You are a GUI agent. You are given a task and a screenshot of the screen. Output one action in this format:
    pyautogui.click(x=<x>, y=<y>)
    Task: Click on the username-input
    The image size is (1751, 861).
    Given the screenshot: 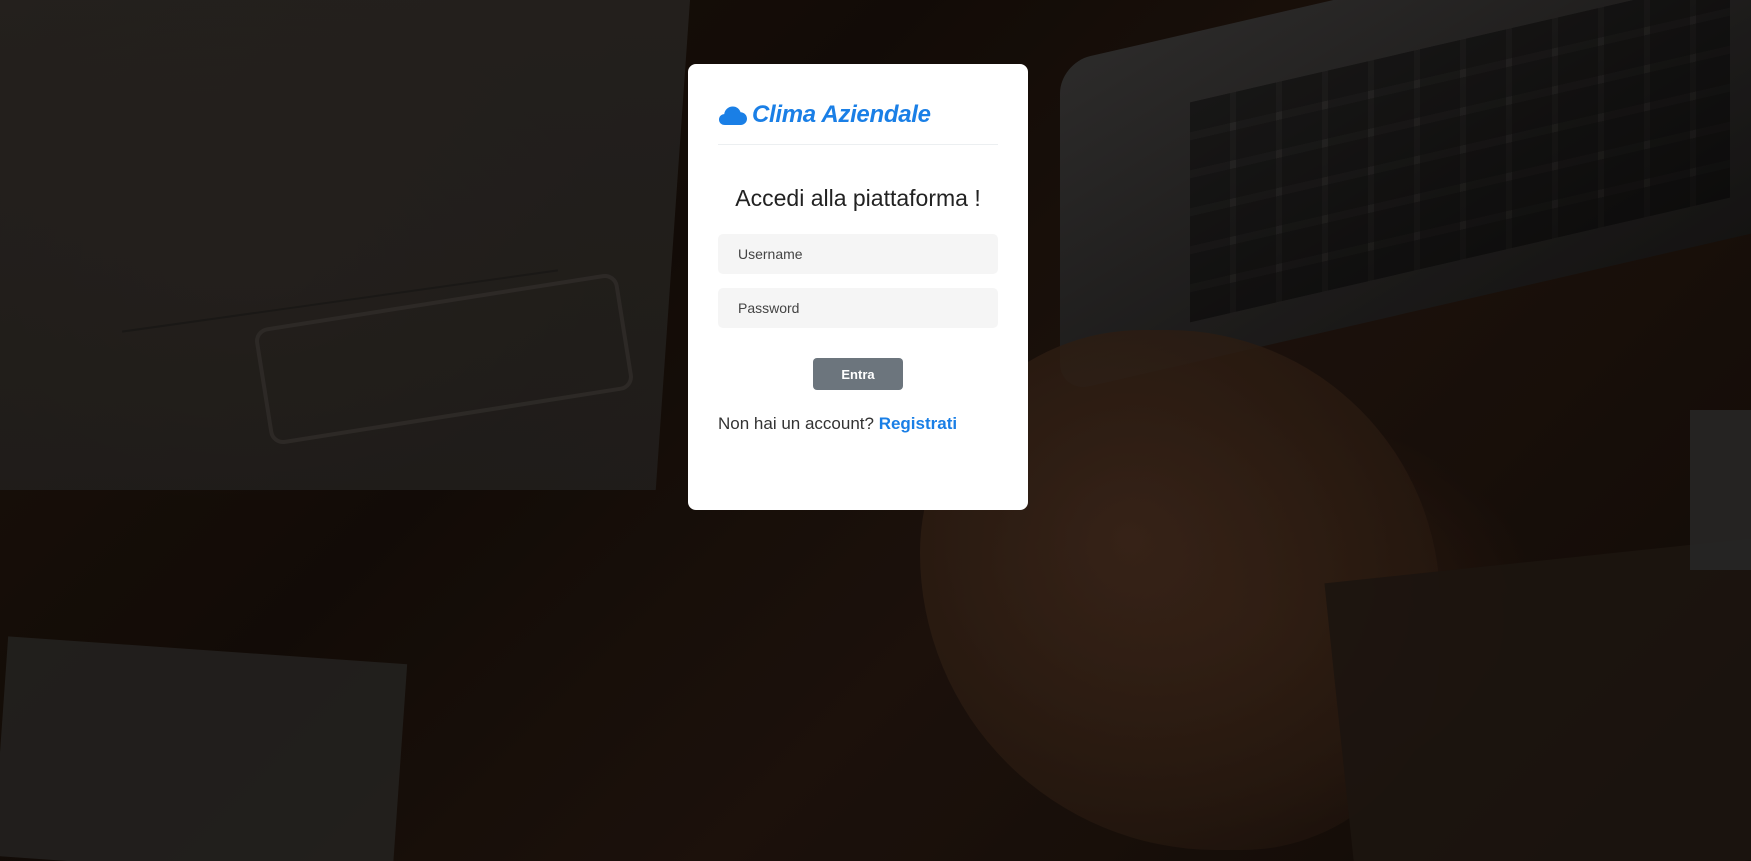 What is the action you would take?
    pyautogui.click(x=858, y=254)
    